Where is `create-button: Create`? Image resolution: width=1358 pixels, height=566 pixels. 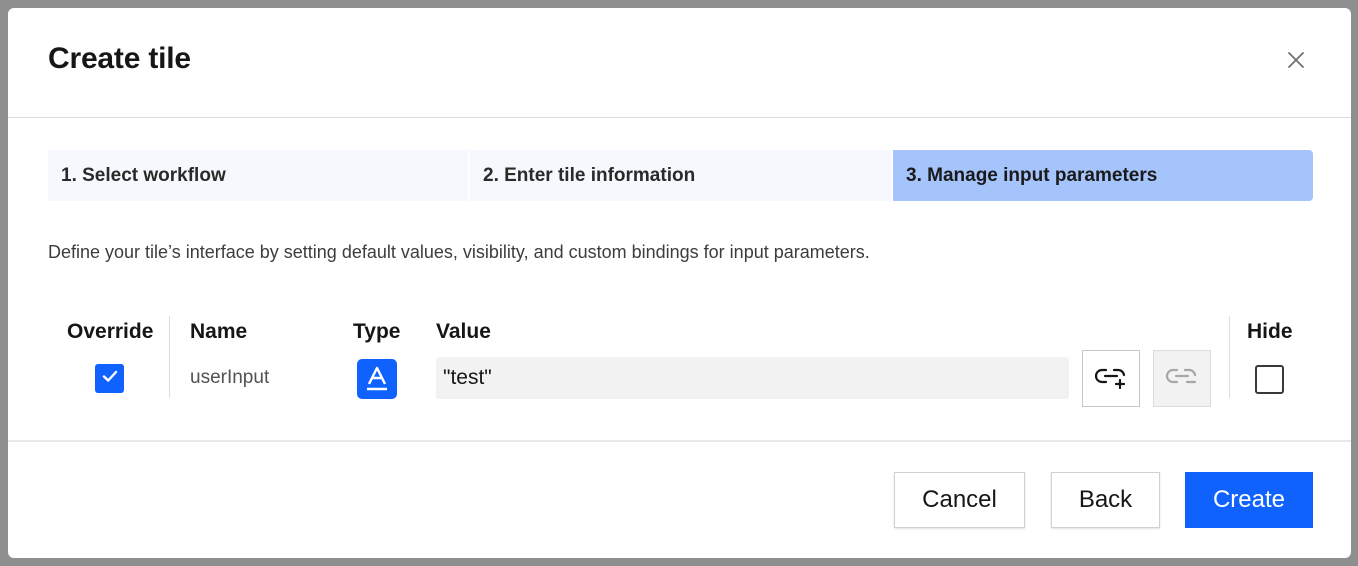 create-button: Create is located at coordinates (1249, 500).